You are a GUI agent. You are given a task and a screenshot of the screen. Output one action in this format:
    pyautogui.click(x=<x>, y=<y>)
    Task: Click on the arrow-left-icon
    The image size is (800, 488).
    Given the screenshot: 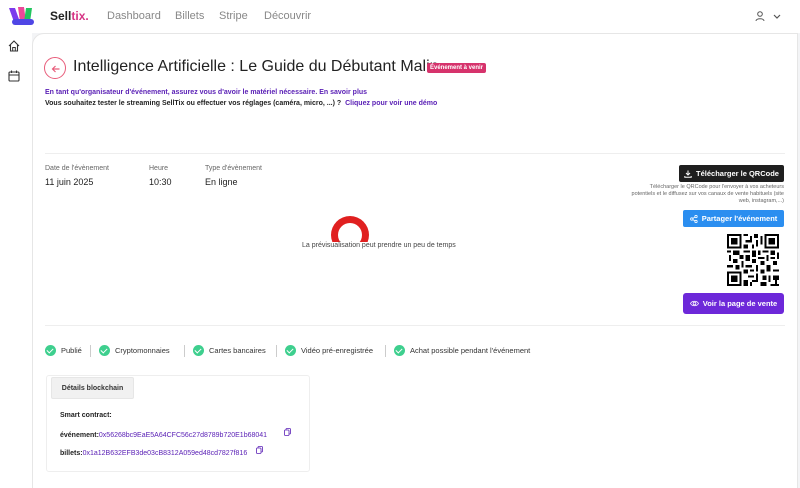 What is the action you would take?
    pyautogui.click(x=55, y=69)
    